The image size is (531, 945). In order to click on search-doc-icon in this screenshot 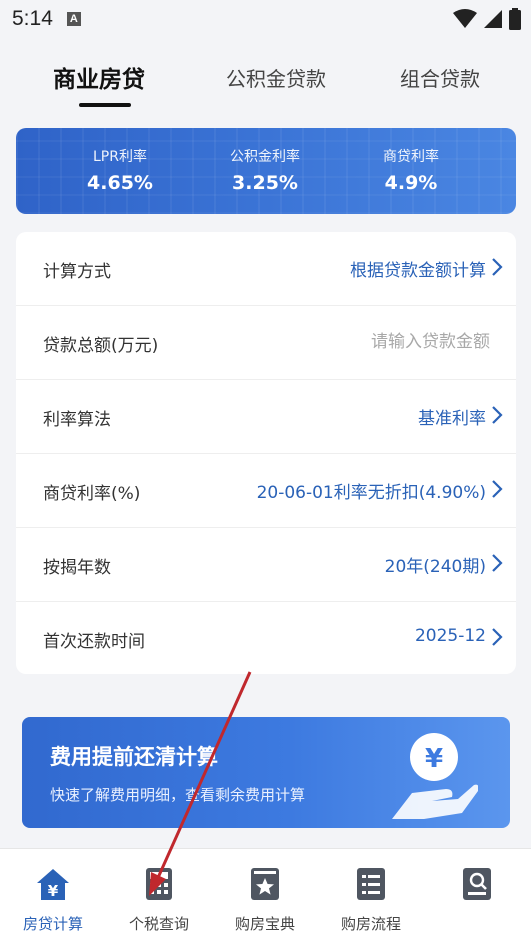, I will do `click(477, 884)`.